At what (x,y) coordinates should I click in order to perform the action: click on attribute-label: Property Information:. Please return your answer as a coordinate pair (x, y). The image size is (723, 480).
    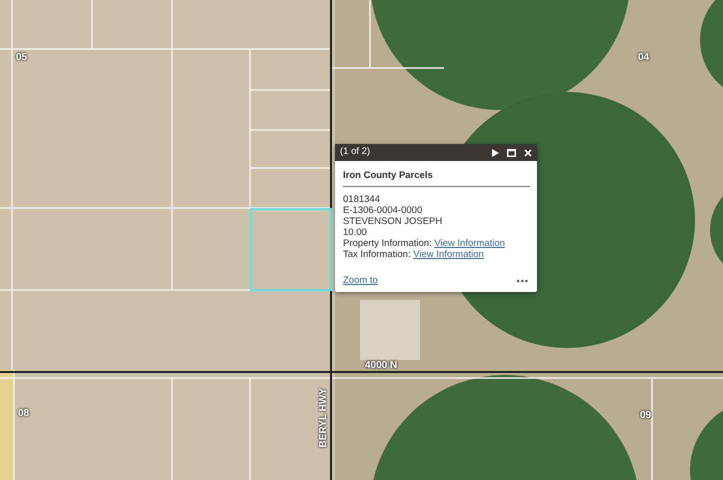
    Looking at the image, I should click on (388, 244).